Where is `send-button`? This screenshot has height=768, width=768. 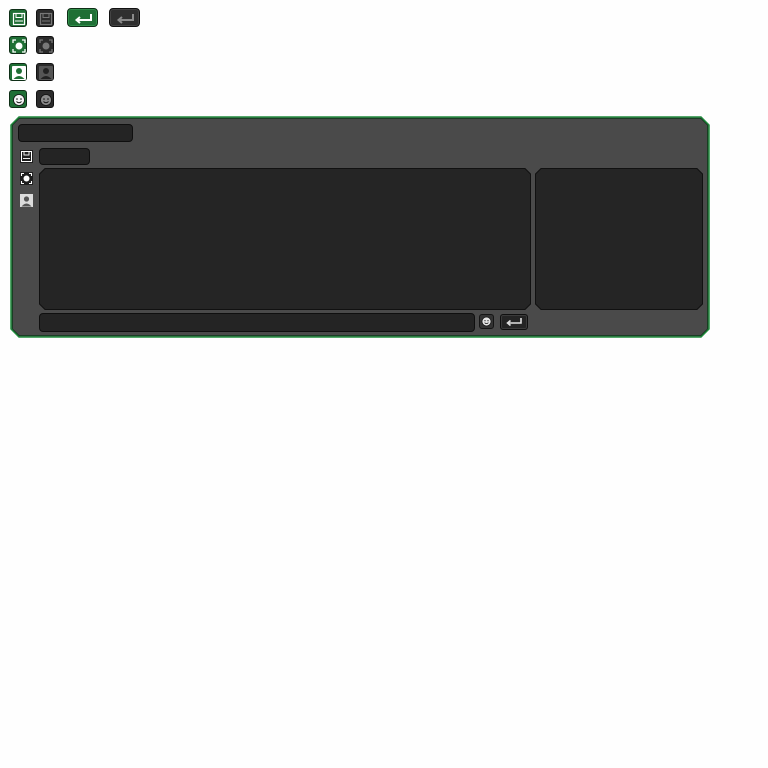
send-button is located at coordinates (514, 322).